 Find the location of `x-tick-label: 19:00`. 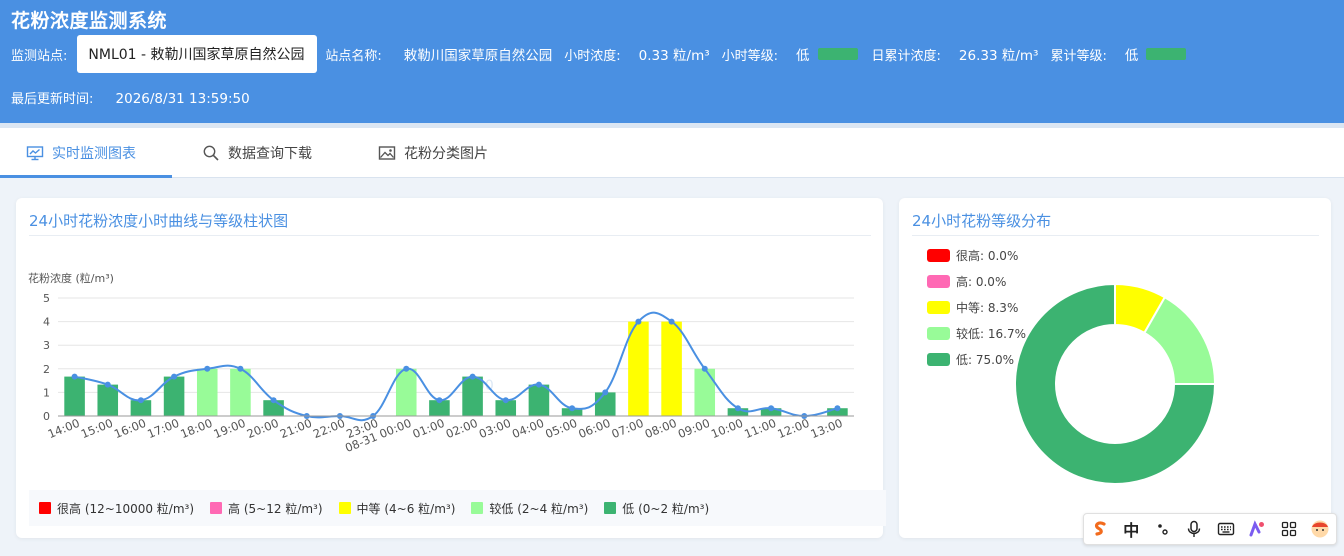

x-tick-label: 19:00 is located at coordinates (230, 428).